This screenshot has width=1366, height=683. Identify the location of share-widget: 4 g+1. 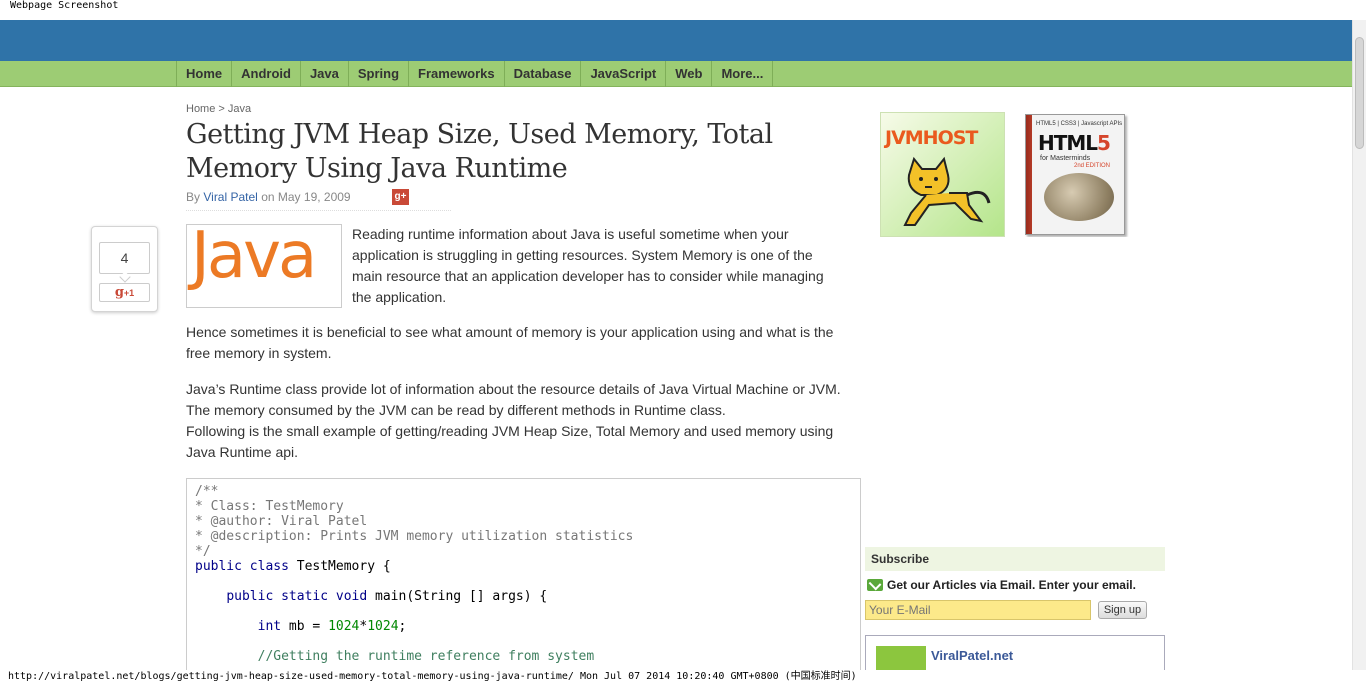
(124, 269).